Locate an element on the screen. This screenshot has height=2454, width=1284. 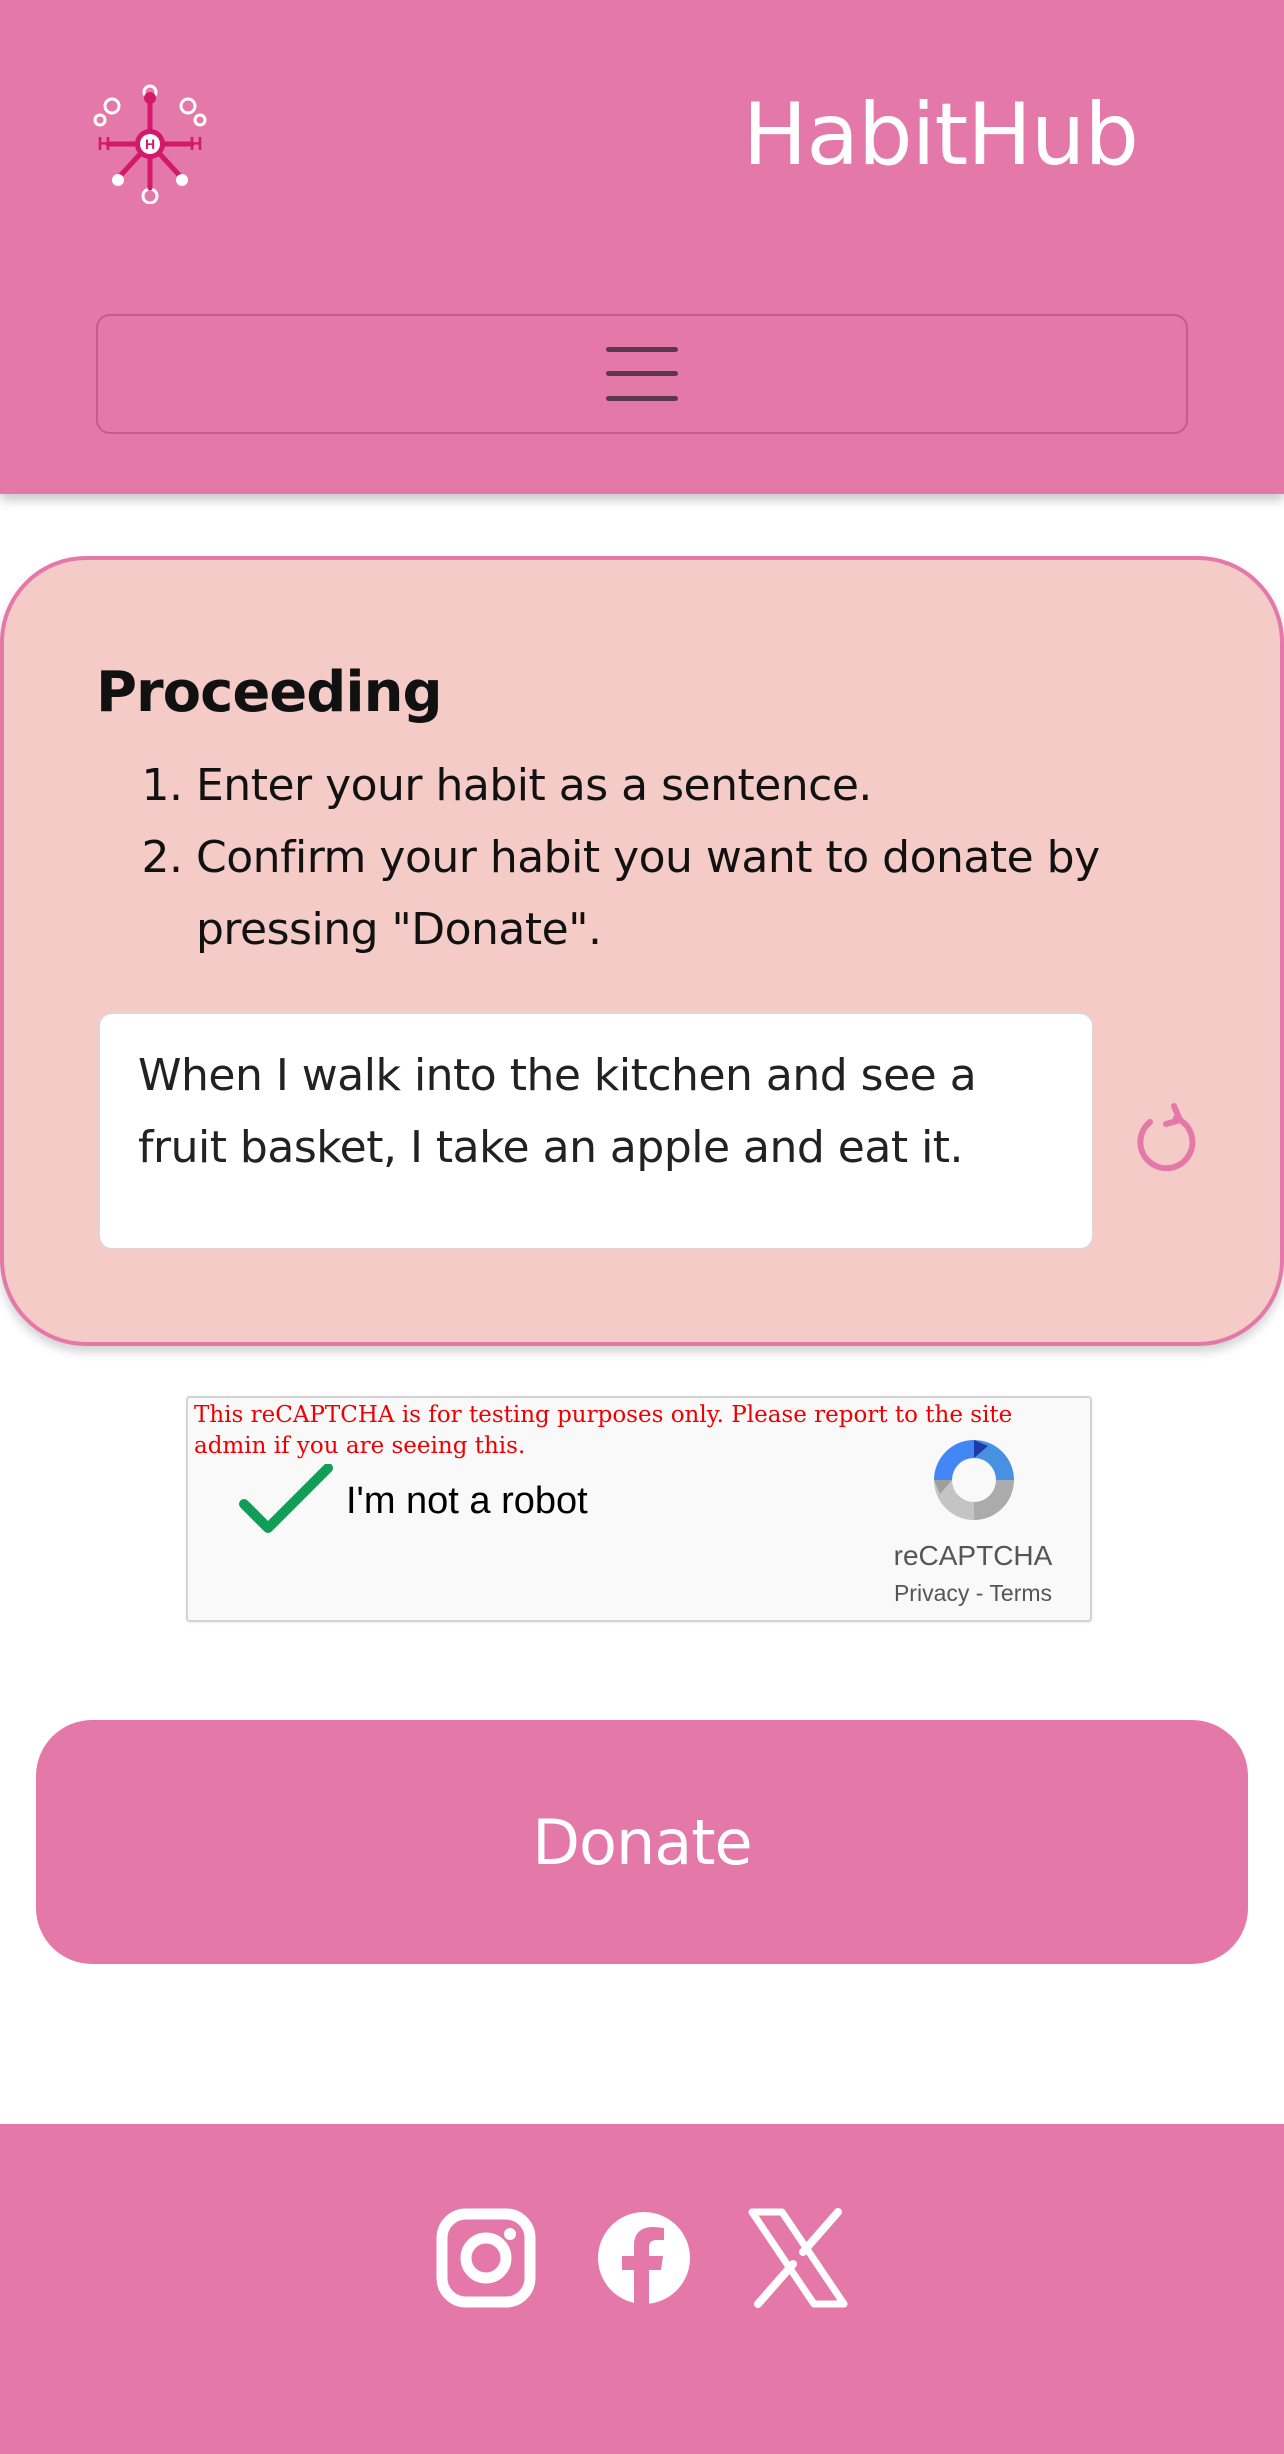
reset-icon is located at coordinates (1166, 1140).